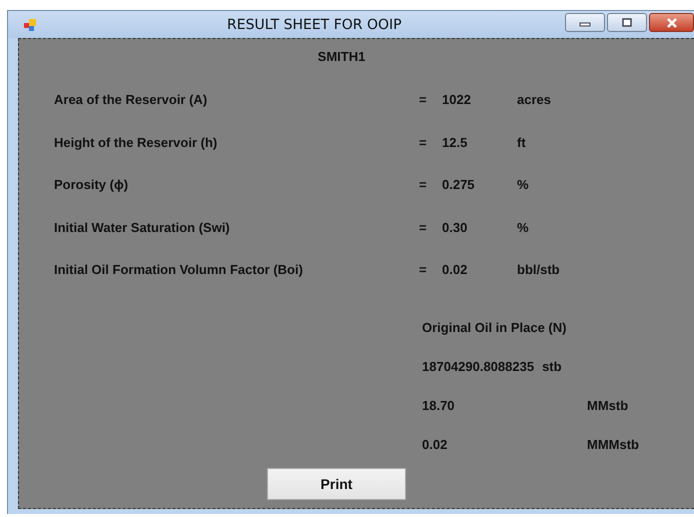 This screenshot has height=517, width=694. I want to click on parameter-label: Initial Oil Formation Volumn Factor (Boi), so click(179, 269).